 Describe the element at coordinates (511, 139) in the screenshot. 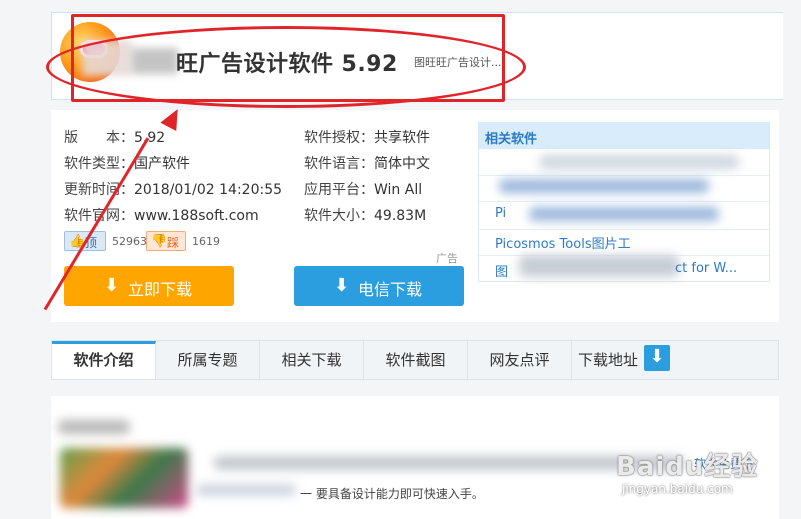

I see `related-software-heading-text: 相关软件` at that location.